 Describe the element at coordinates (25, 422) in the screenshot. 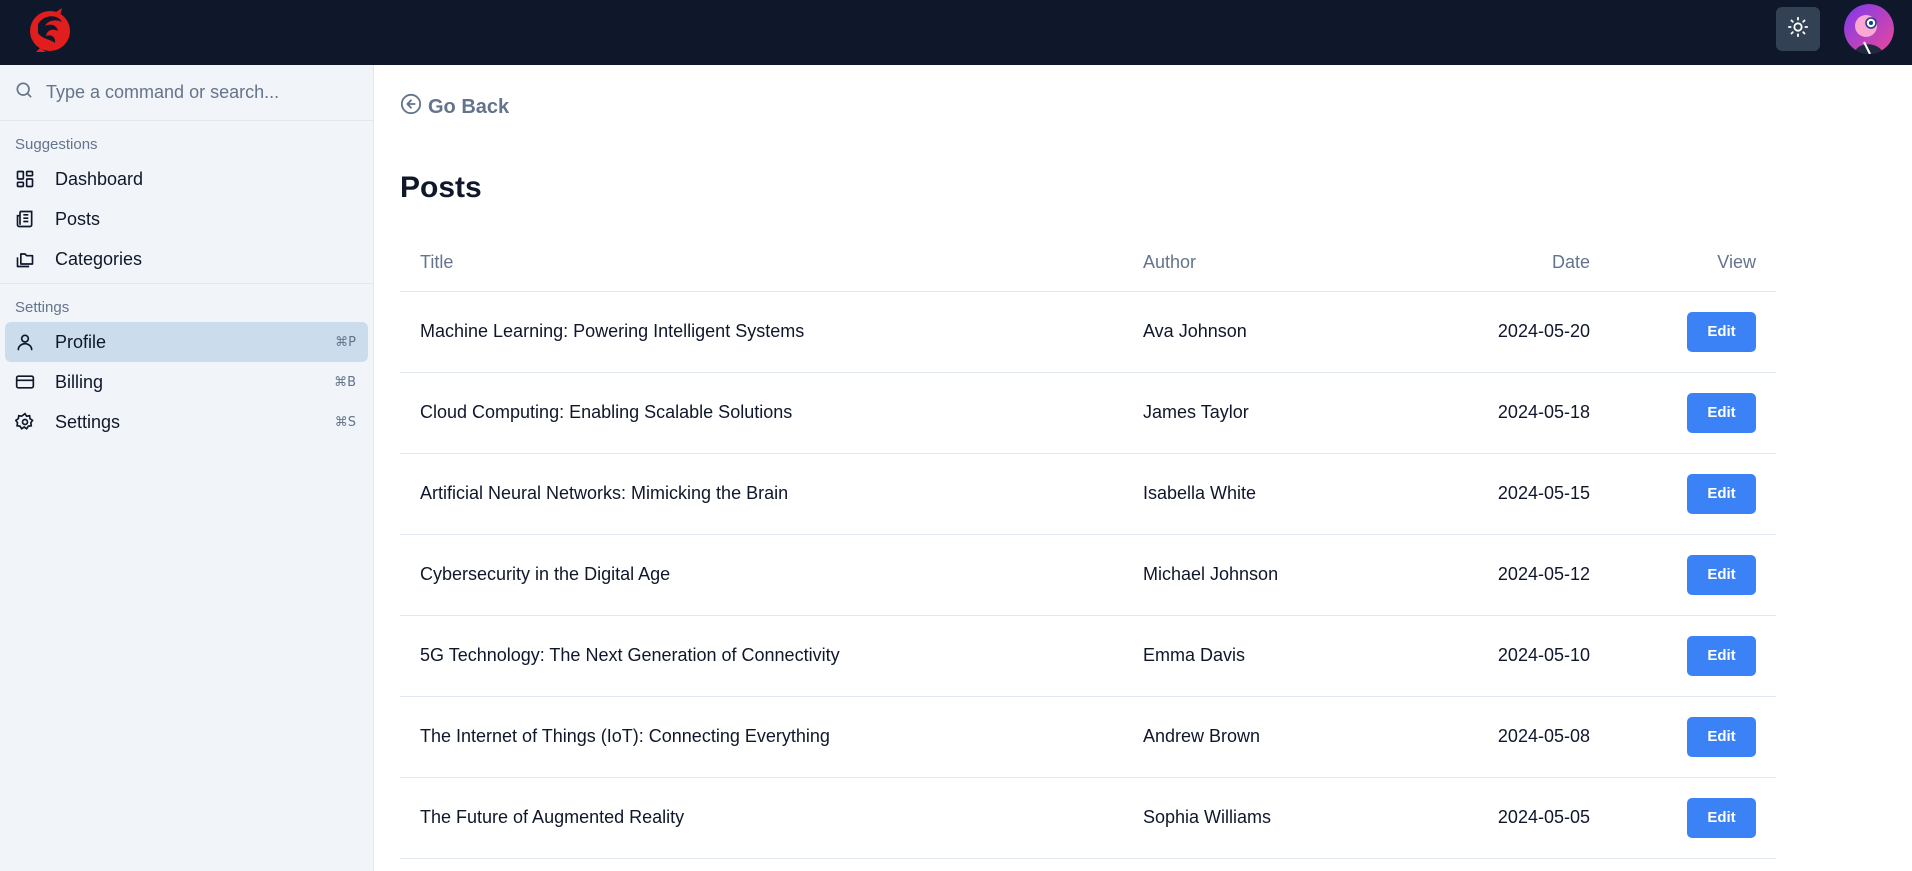

I see `gear-icon` at that location.